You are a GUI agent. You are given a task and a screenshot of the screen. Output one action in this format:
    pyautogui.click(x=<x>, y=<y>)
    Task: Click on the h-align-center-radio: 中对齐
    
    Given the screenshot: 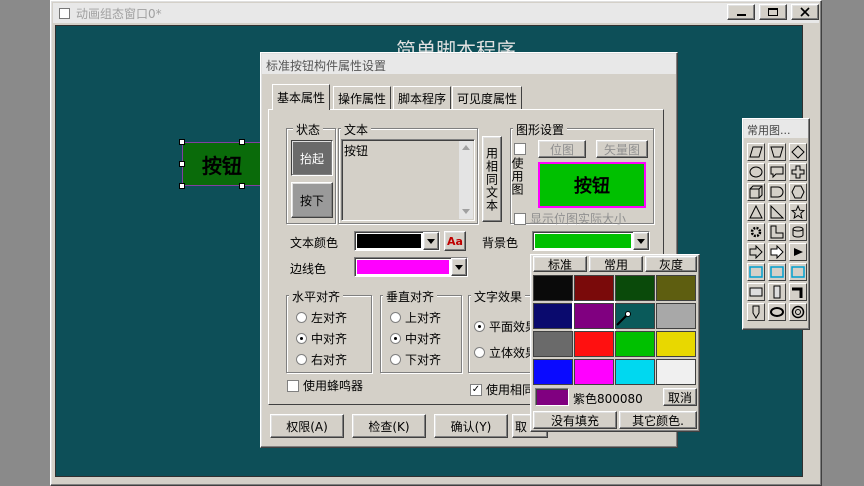 What is the action you would take?
    pyautogui.click(x=321, y=338)
    